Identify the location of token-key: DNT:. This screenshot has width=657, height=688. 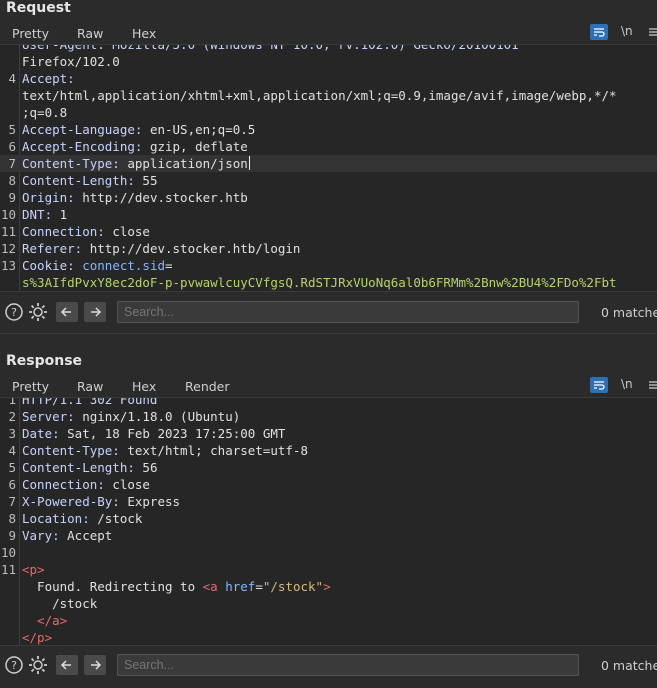
(41, 214).